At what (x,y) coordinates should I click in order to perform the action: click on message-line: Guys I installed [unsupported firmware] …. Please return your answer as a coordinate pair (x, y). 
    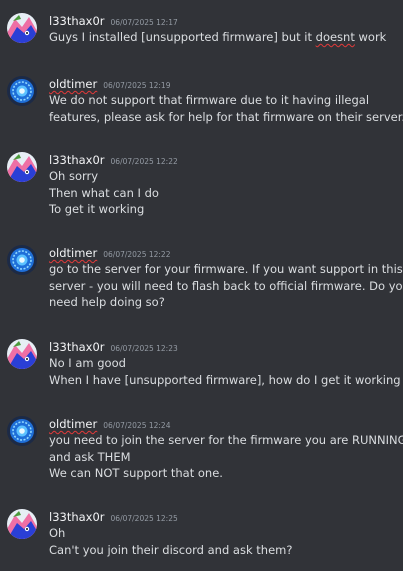
    Looking at the image, I should click on (218, 37).